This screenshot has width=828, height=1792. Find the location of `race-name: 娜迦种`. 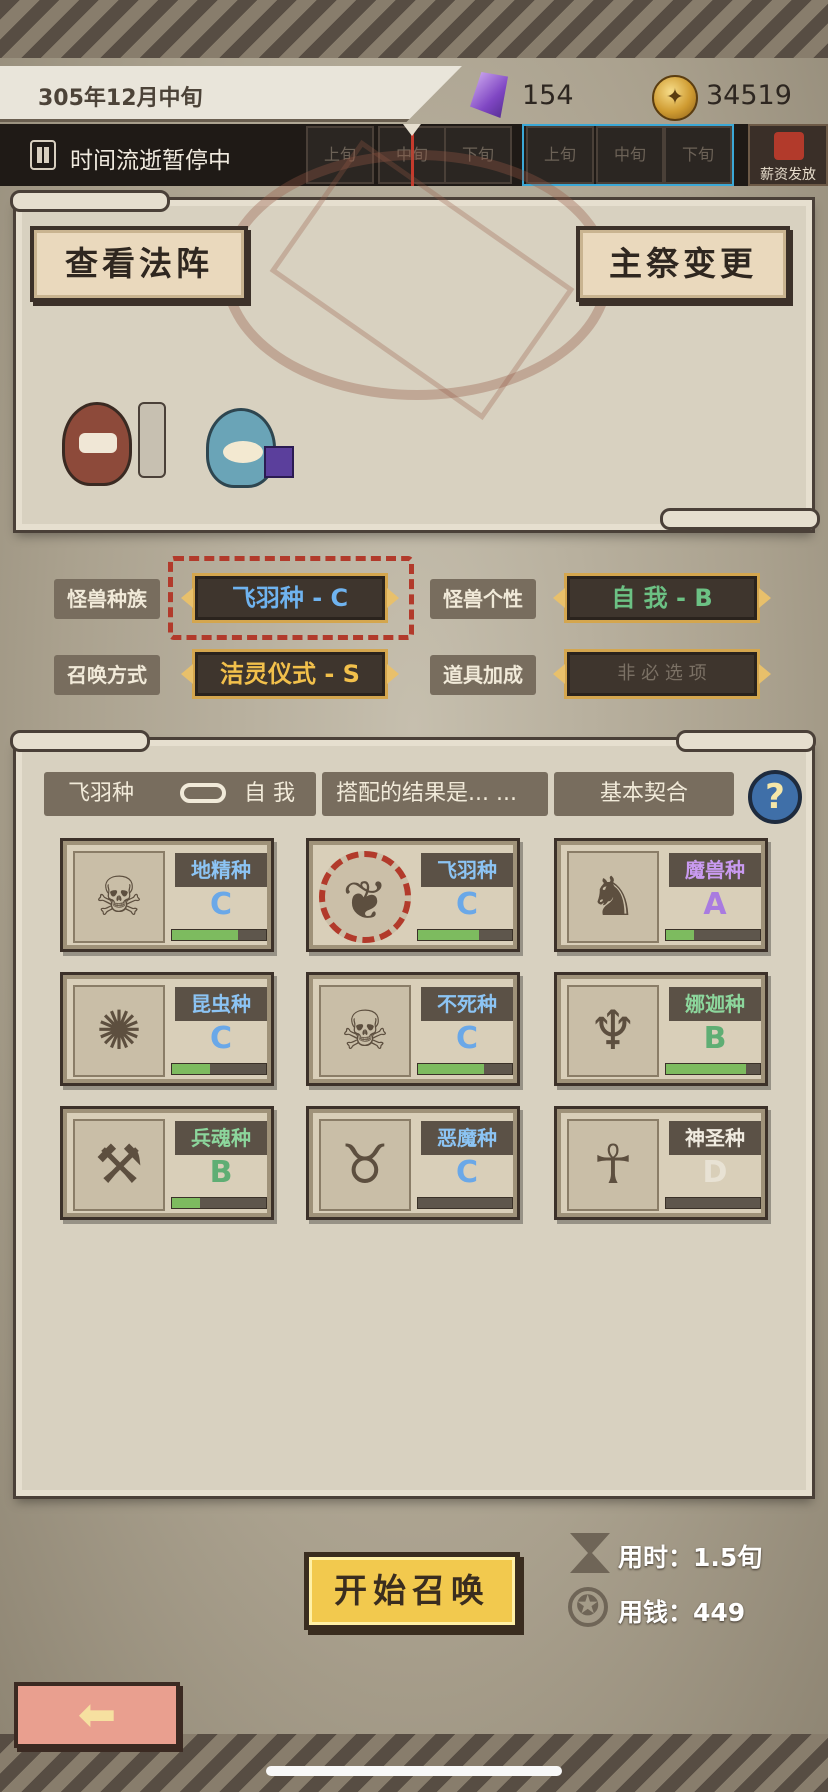

race-name: 娜迦种 is located at coordinates (715, 1004).